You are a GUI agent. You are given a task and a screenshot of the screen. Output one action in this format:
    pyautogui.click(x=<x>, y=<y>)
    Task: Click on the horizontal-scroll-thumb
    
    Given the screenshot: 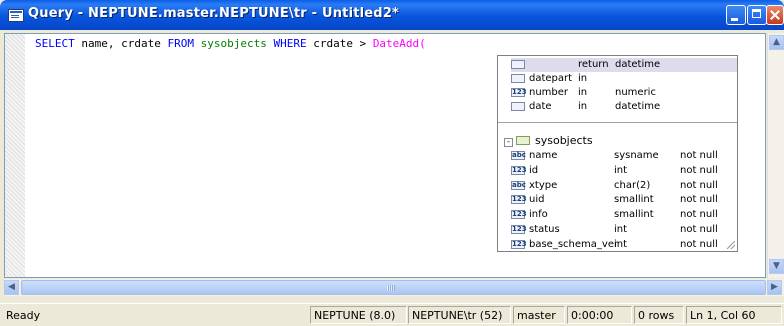 What is the action you would take?
    pyautogui.click(x=393, y=287)
    